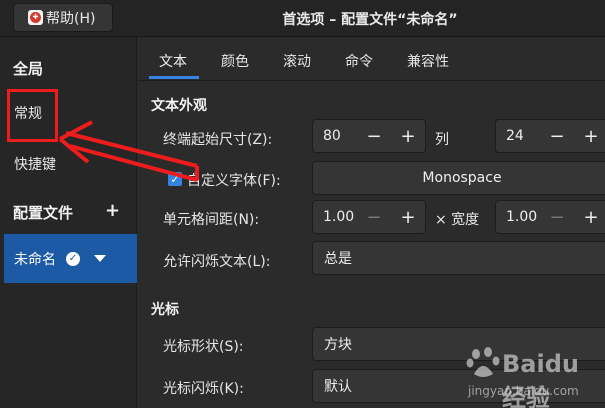 The image size is (605, 408). What do you see at coordinates (339, 217) in the screenshot?
I see `cell-height-value: 1.00` at bounding box center [339, 217].